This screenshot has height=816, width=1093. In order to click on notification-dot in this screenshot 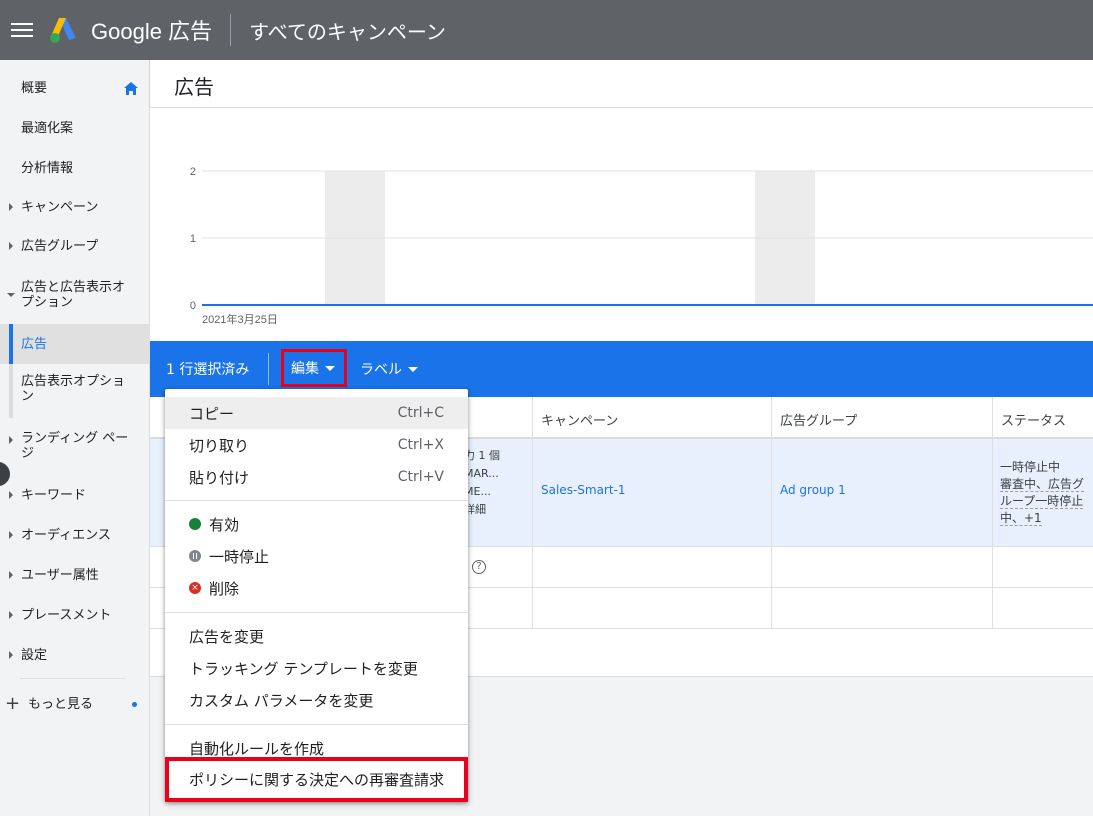, I will do `click(134, 704)`.